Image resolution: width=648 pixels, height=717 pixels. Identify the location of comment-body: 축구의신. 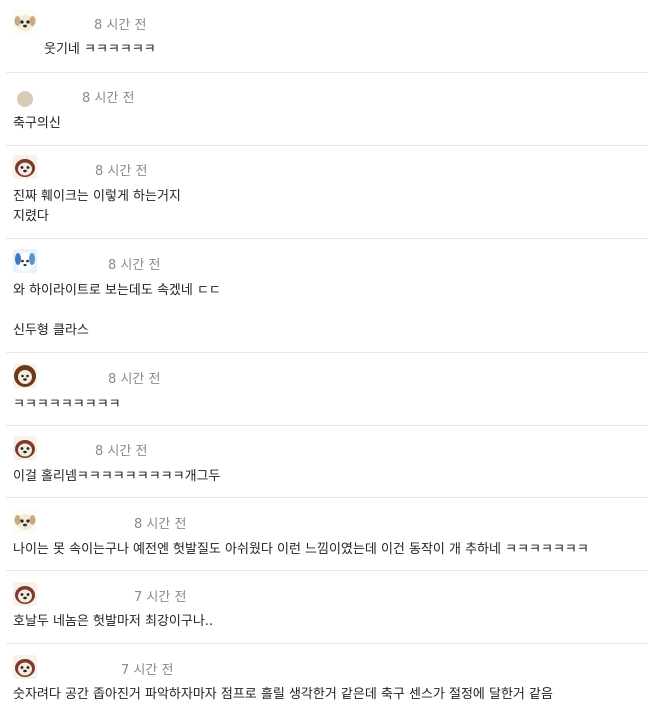
(37, 124).